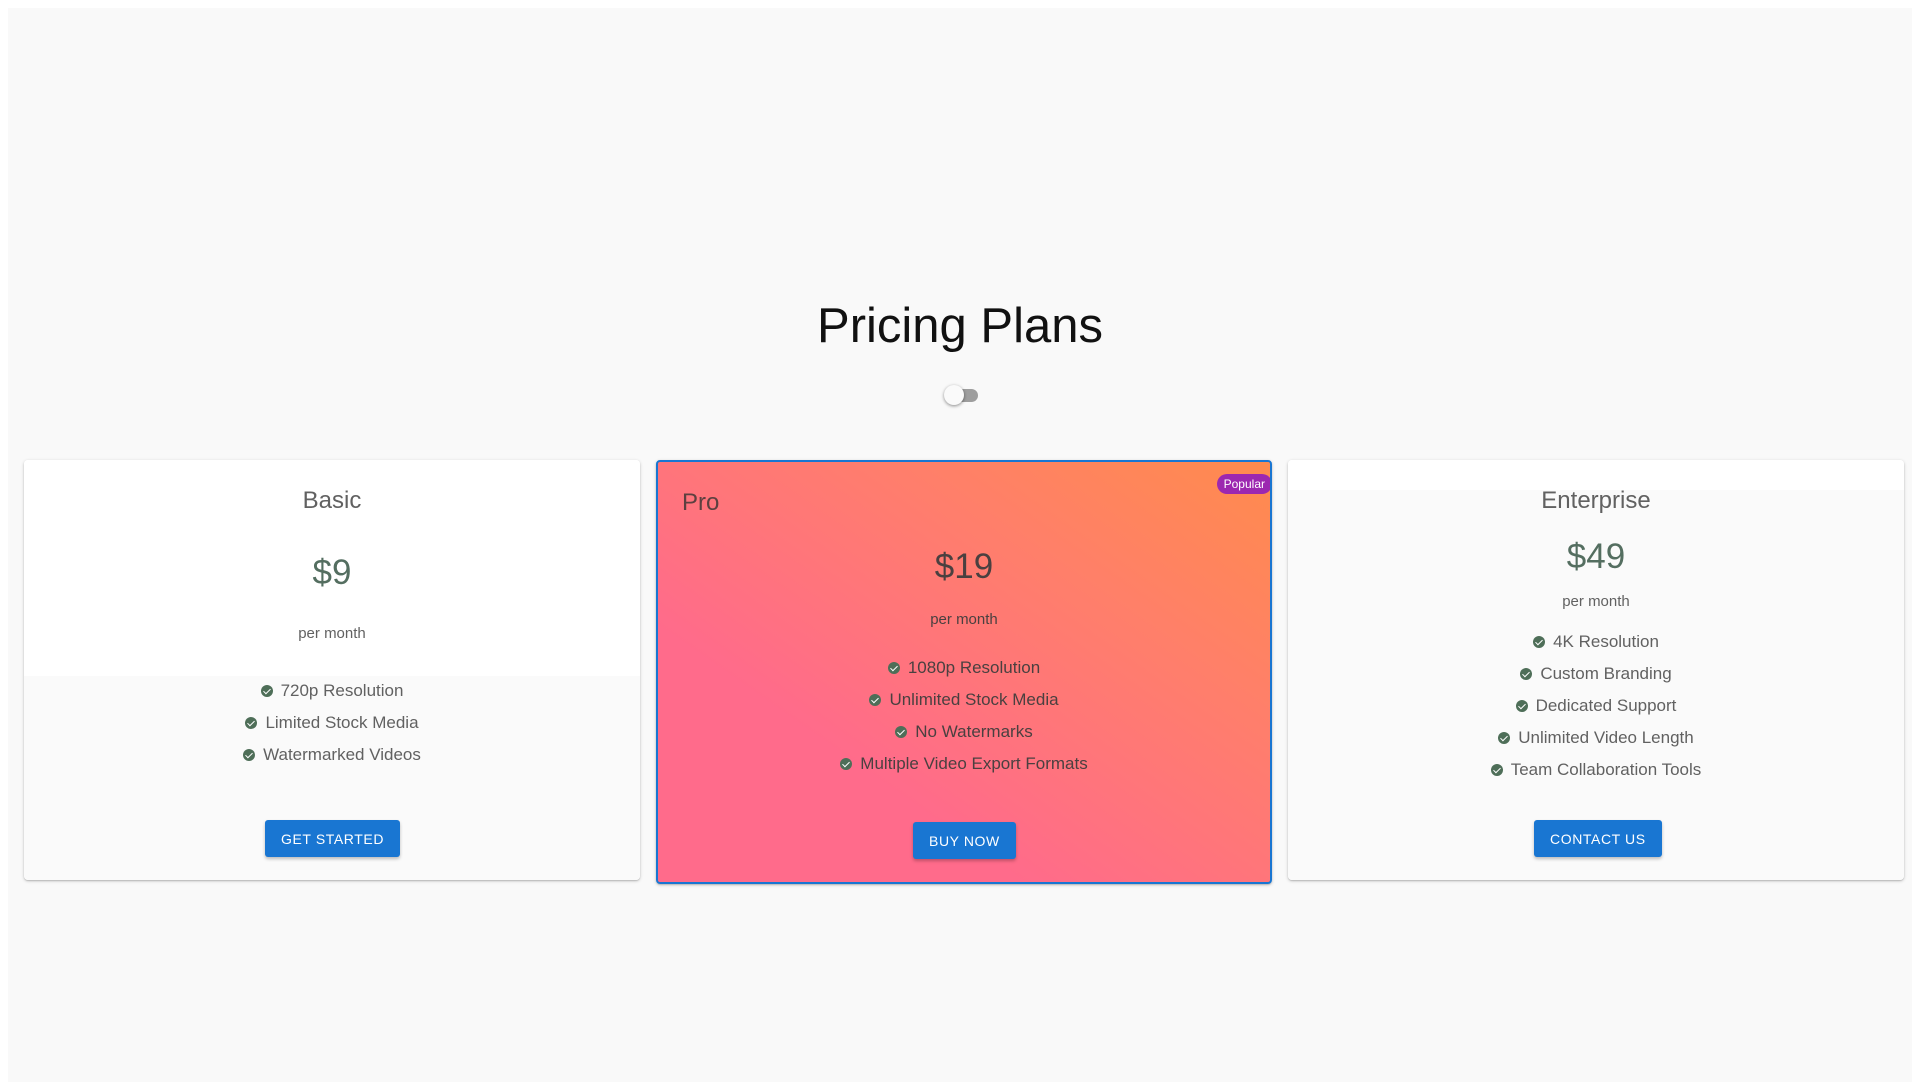 The height and width of the screenshot is (1082, 1920). I want to click on feature-item: Watermarked Videos, so click(332, 755).